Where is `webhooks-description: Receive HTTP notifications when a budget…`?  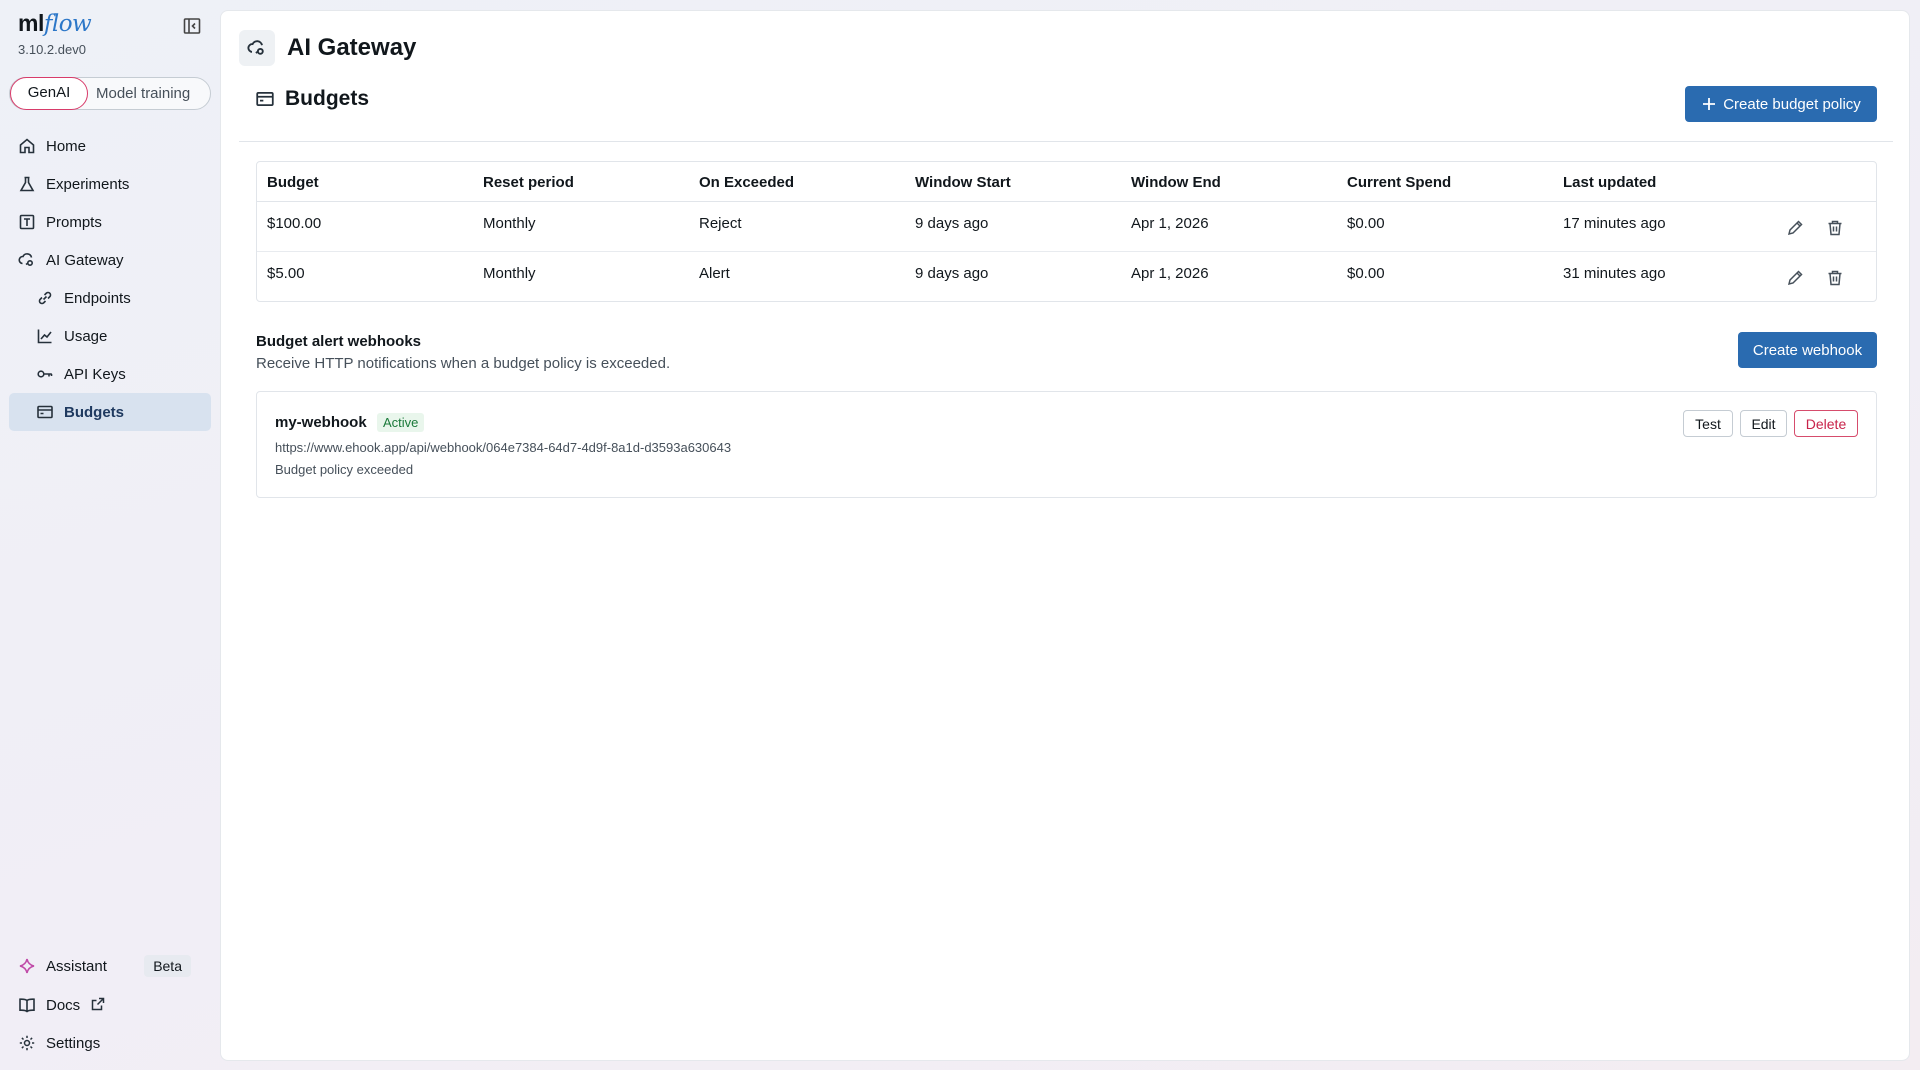 webhooks-description: Receive HTTP notifications when a budget… is located at coordinates (463, 363).